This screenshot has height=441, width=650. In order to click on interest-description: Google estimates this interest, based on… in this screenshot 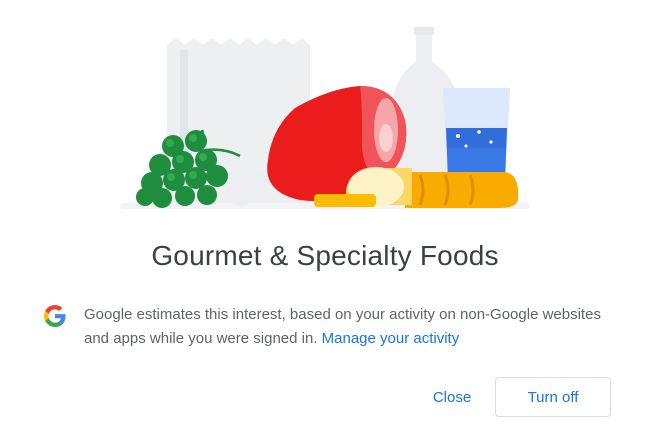, I will do `click(344, 327)`.